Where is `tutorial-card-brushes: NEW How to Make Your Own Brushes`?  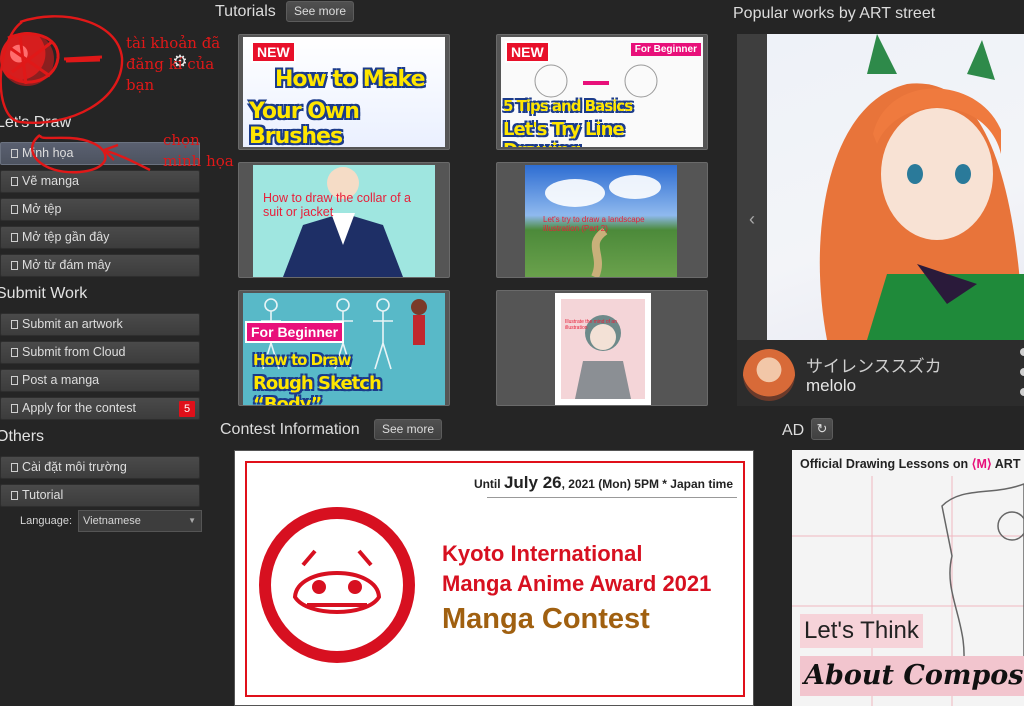 tutorial-card-brushes: NEW How to Make Your Own Brushes is located at coordinates (344, 92).